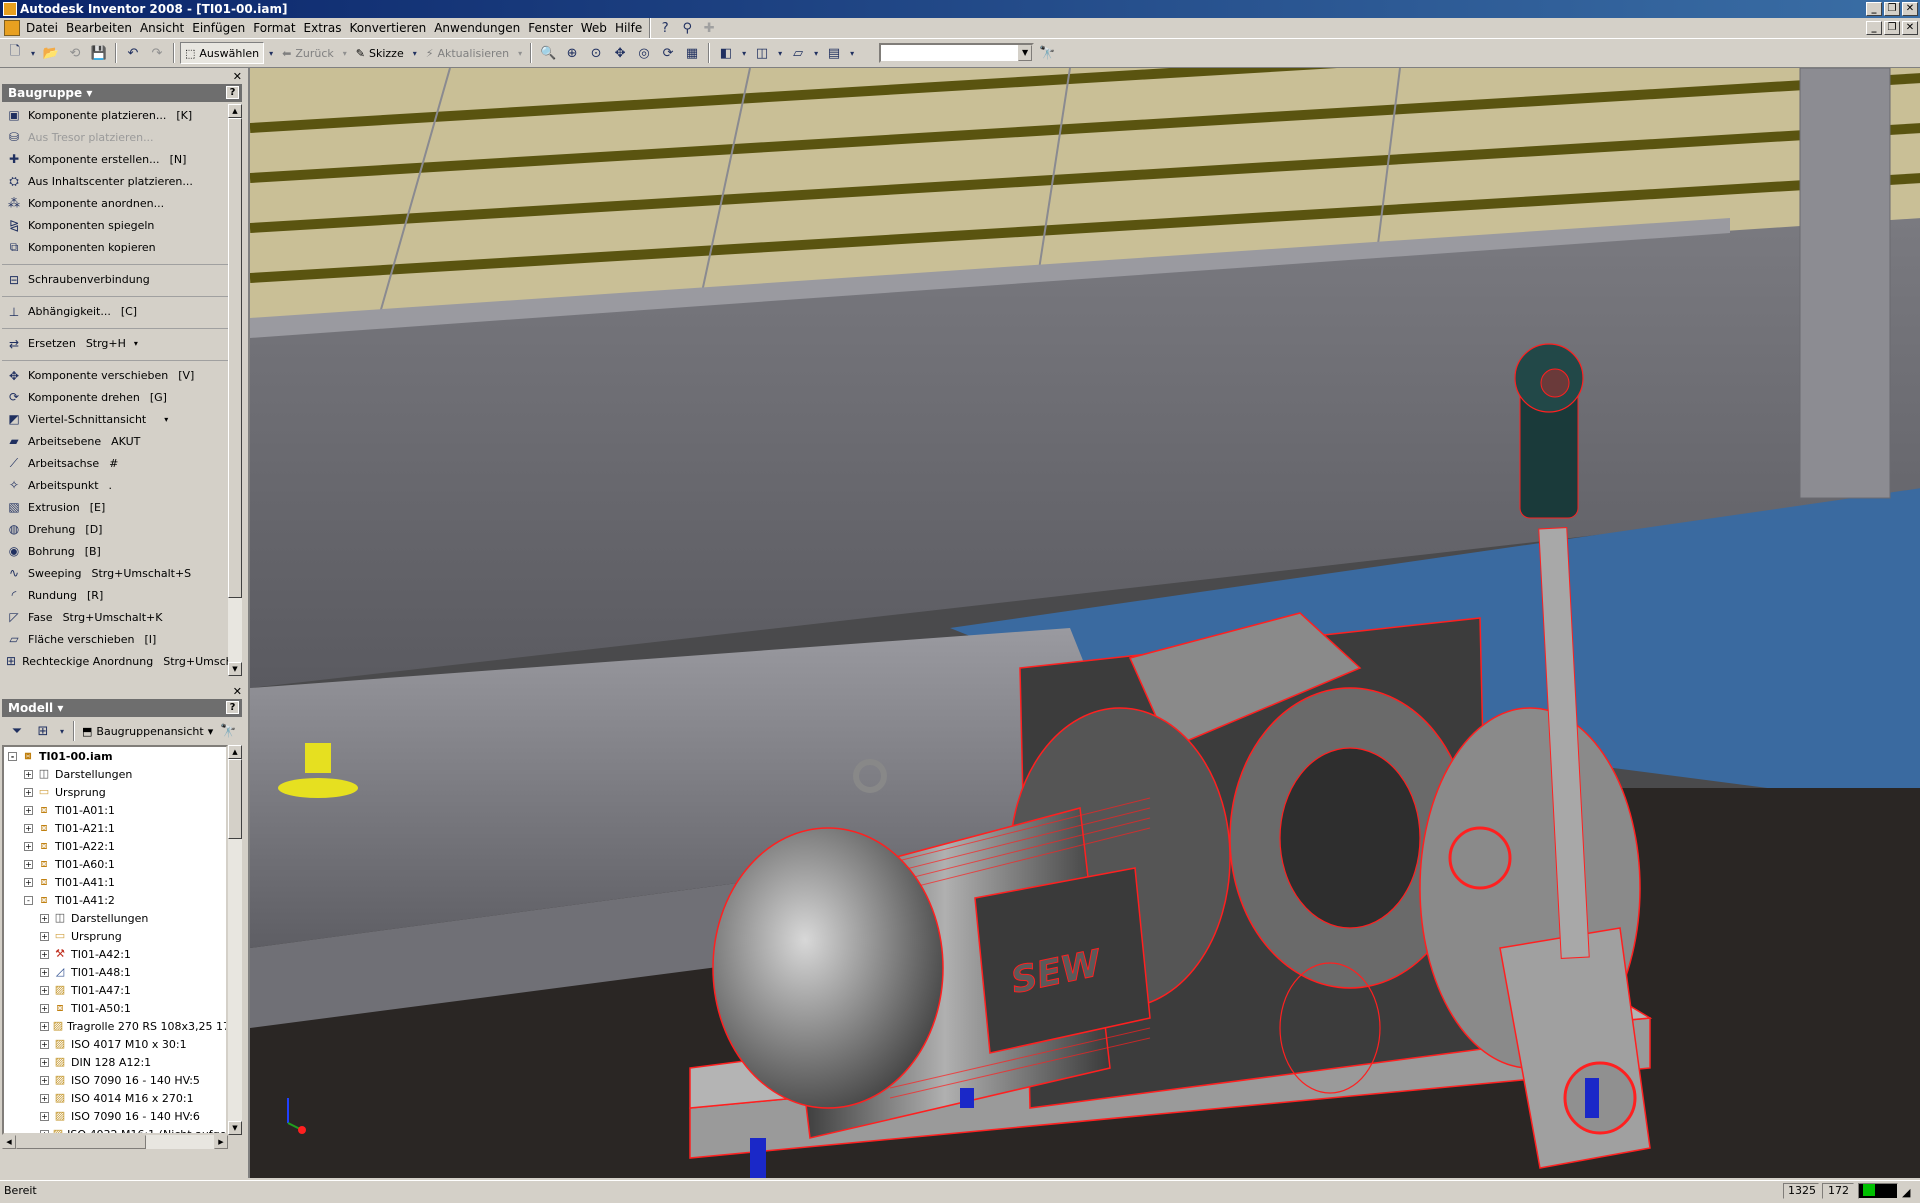  I want to click on command-rotate: ⟳ Komponente drehen [G], so click(116, 397).